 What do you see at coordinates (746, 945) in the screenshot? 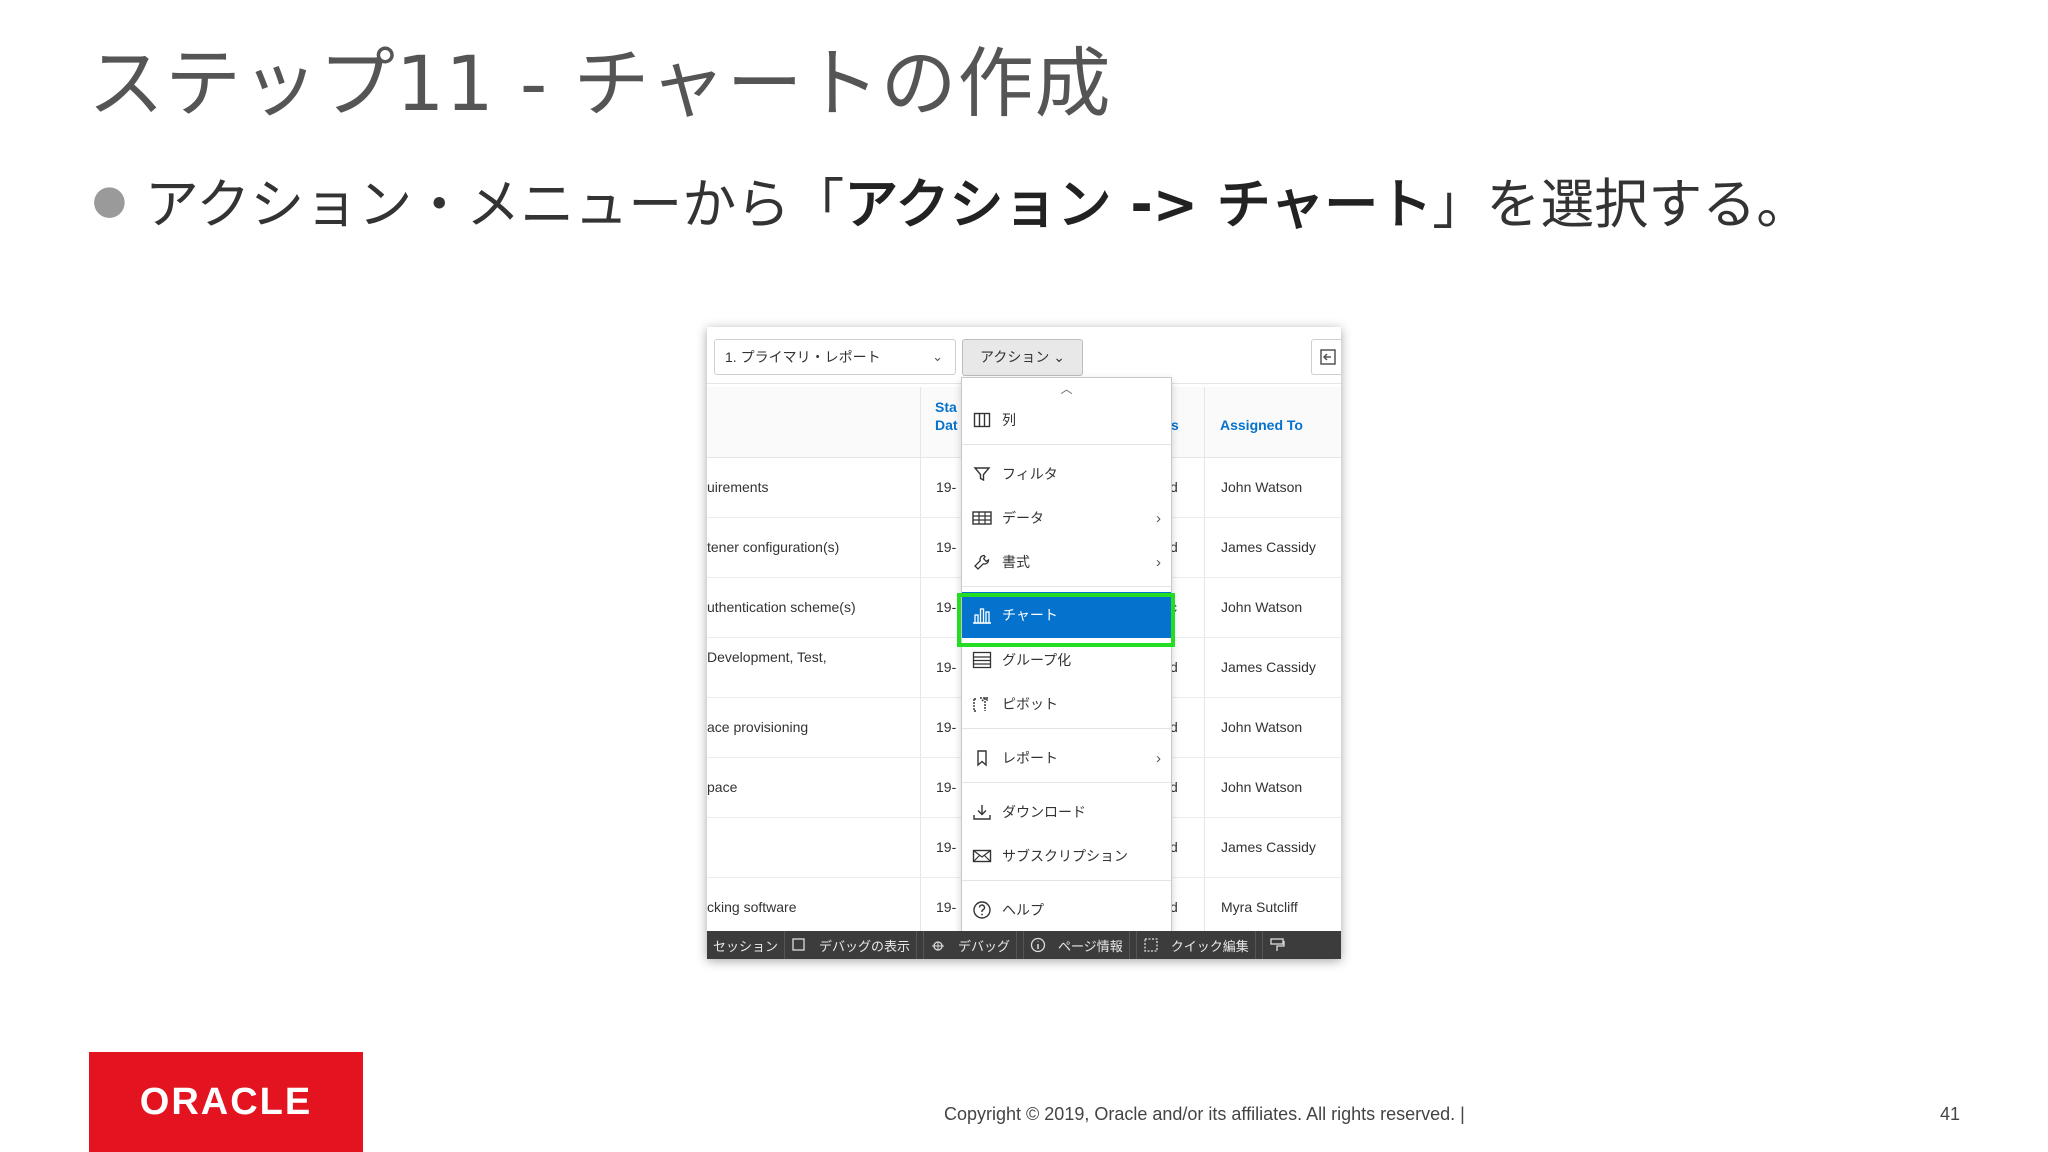
I see `devbar-session: セッション` at bounding box center [746, 945].